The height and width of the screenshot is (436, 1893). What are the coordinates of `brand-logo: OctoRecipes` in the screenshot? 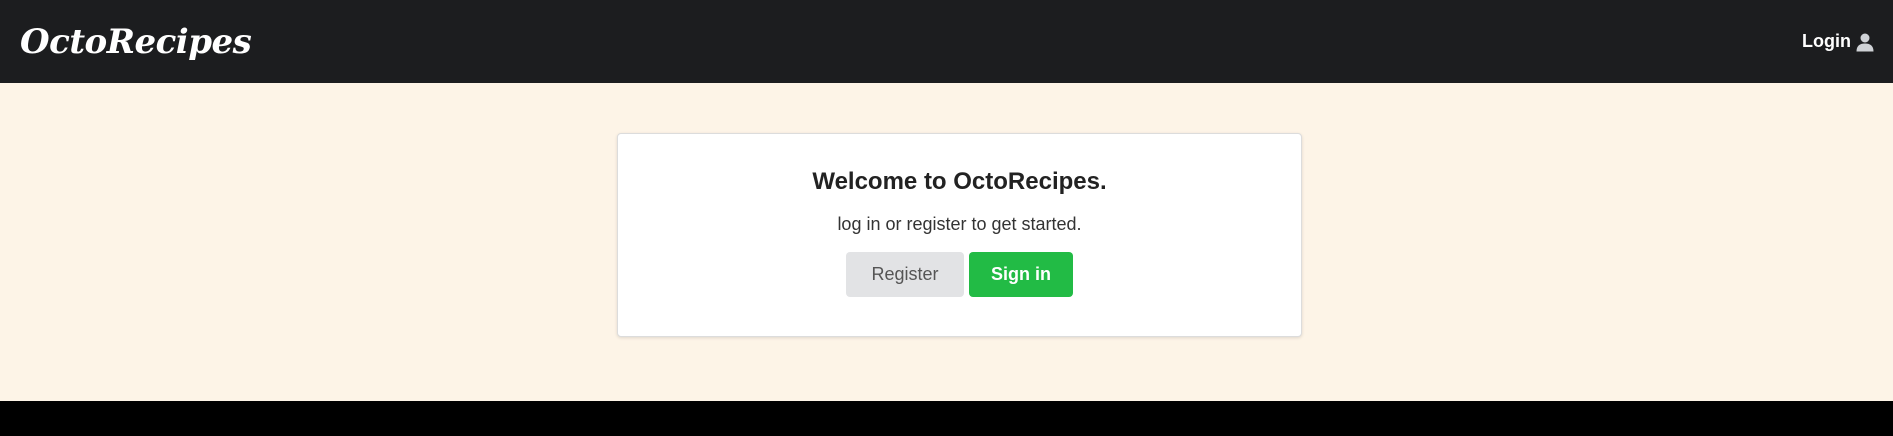 It's located at (136, 42).